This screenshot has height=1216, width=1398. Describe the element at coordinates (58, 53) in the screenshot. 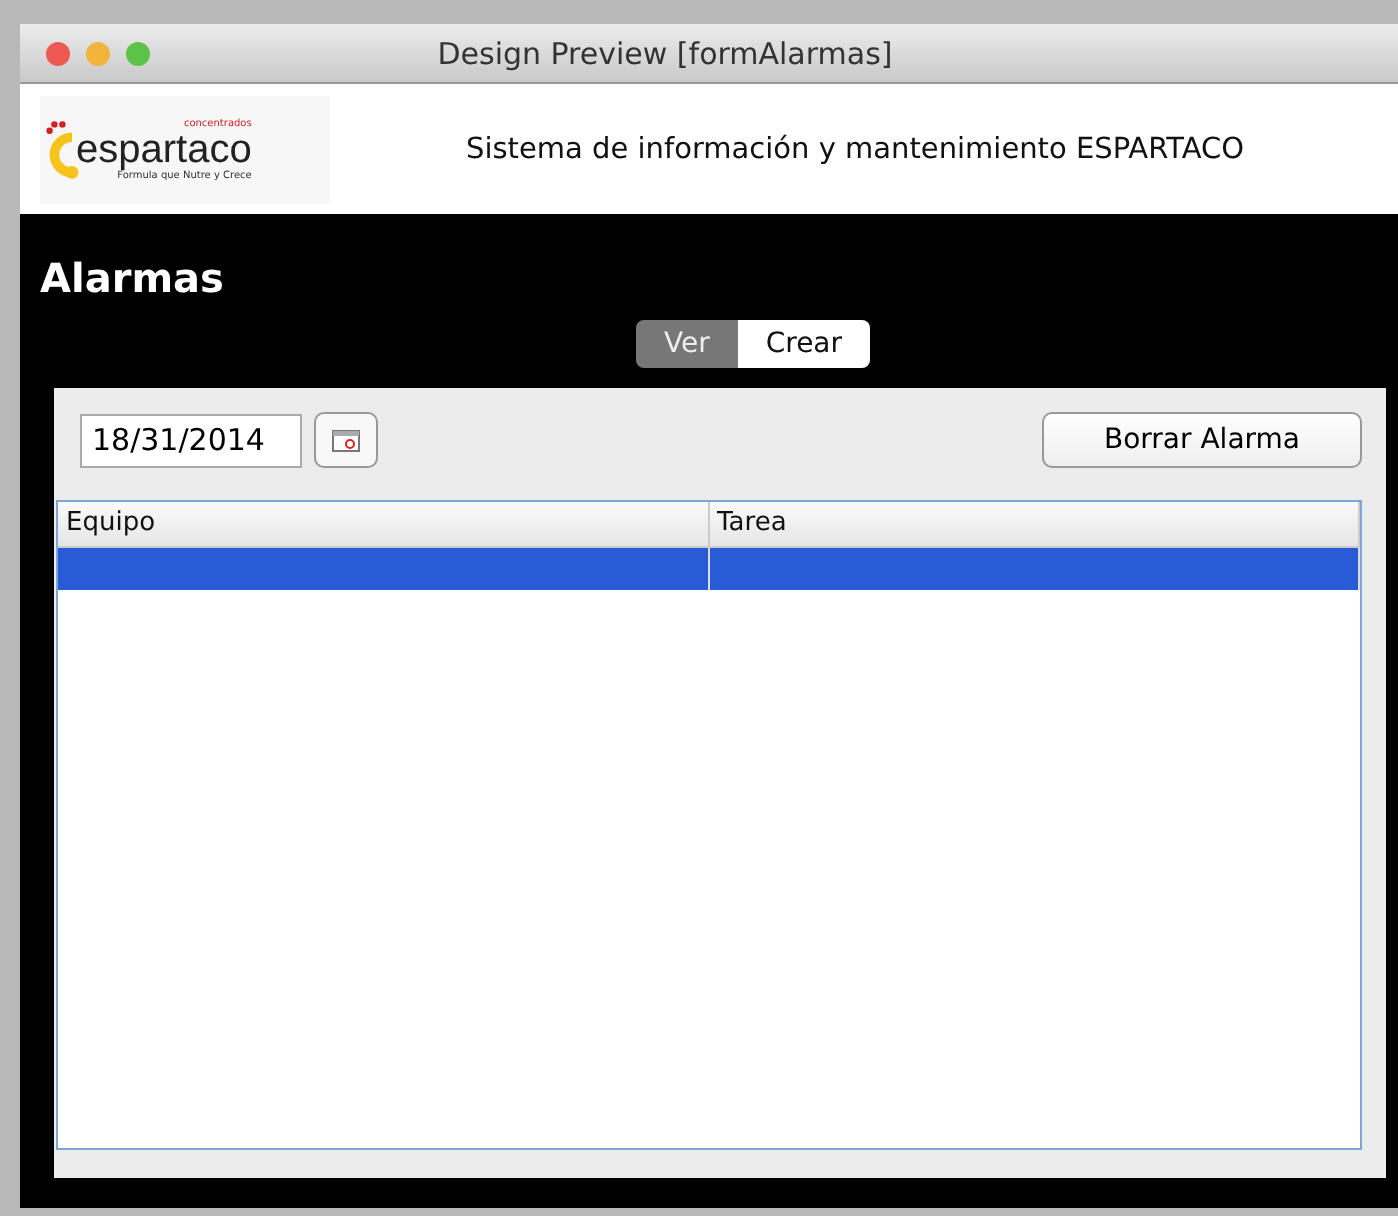

I see `close-button` at that location.